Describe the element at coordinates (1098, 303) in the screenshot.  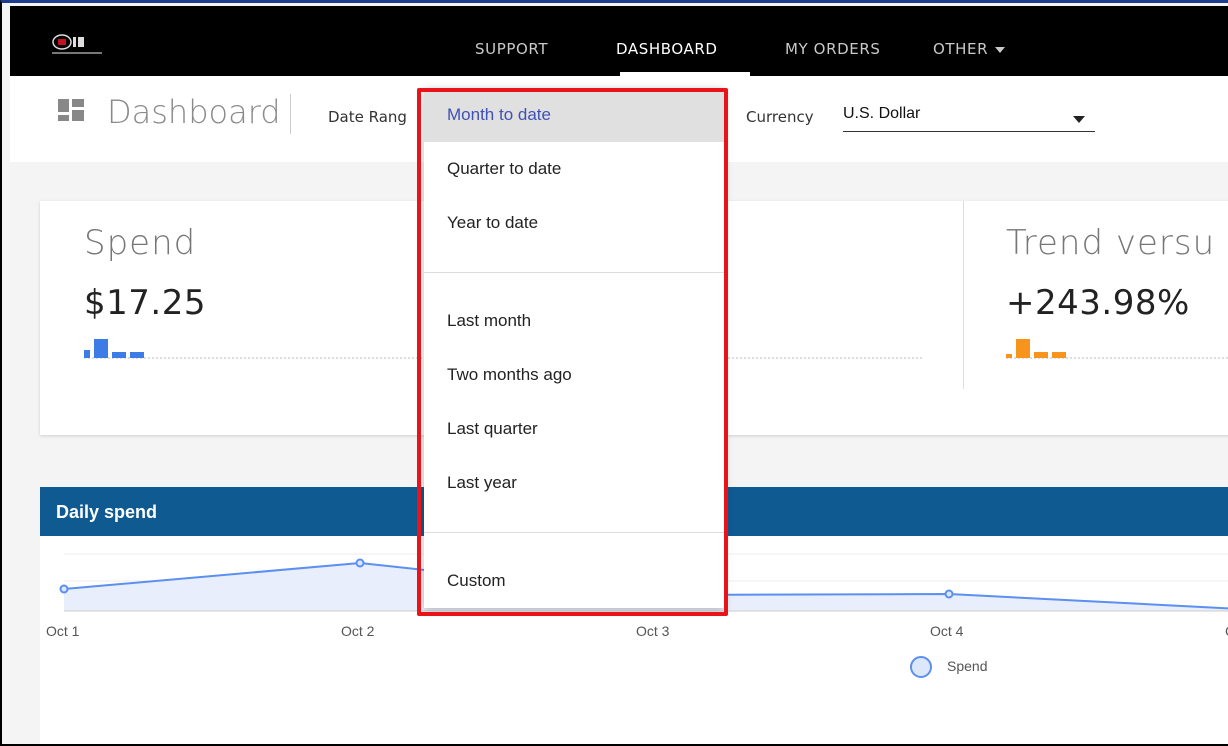
I see `kpi-trend-value: +243.98%` at that location.